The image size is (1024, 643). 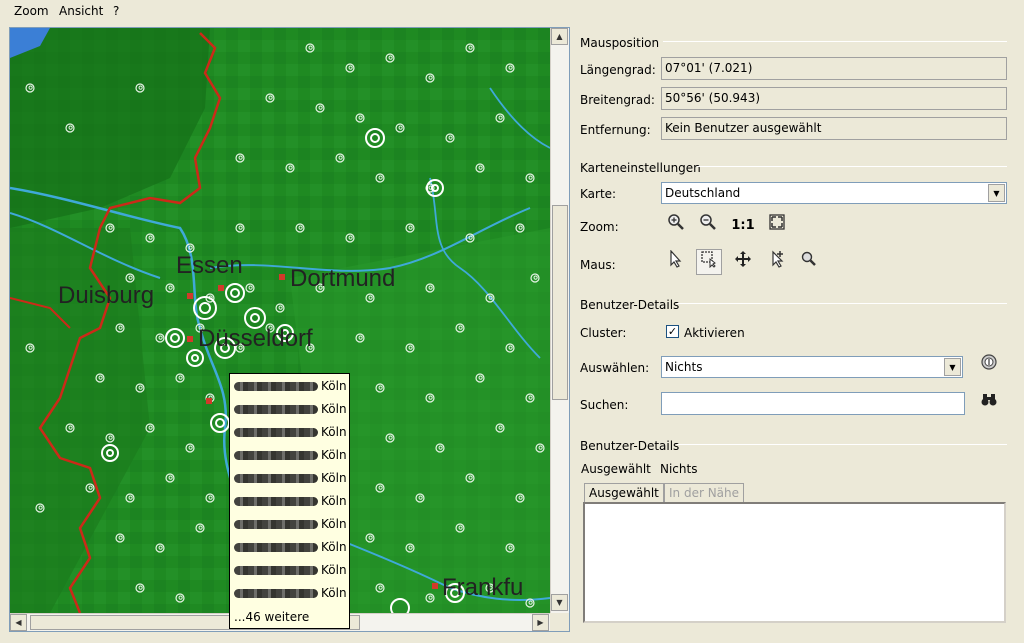 I want to click on menu-help: ?, so click(x=116, y=11).